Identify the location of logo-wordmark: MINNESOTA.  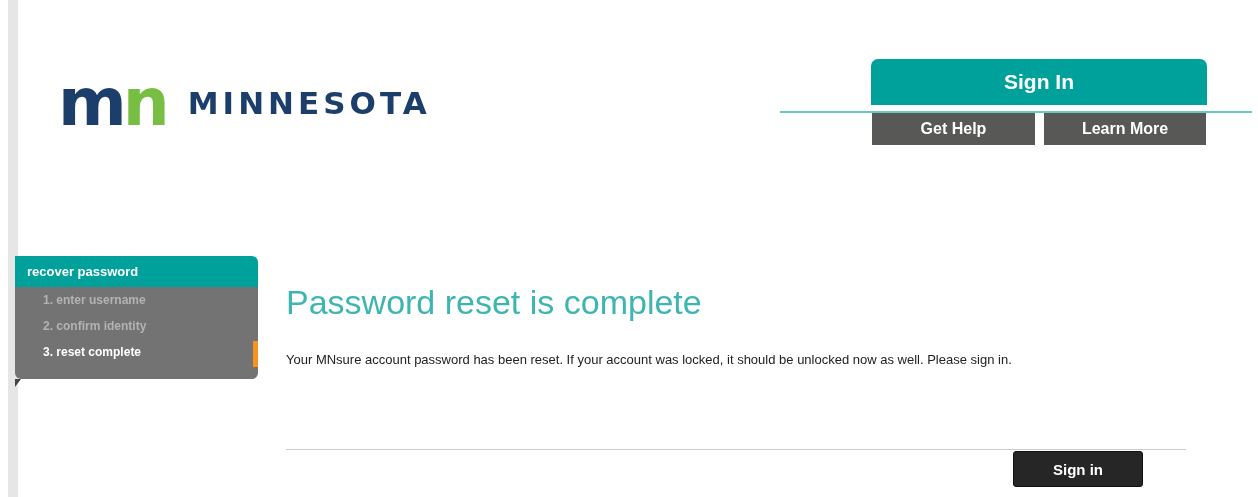
(309, 103).